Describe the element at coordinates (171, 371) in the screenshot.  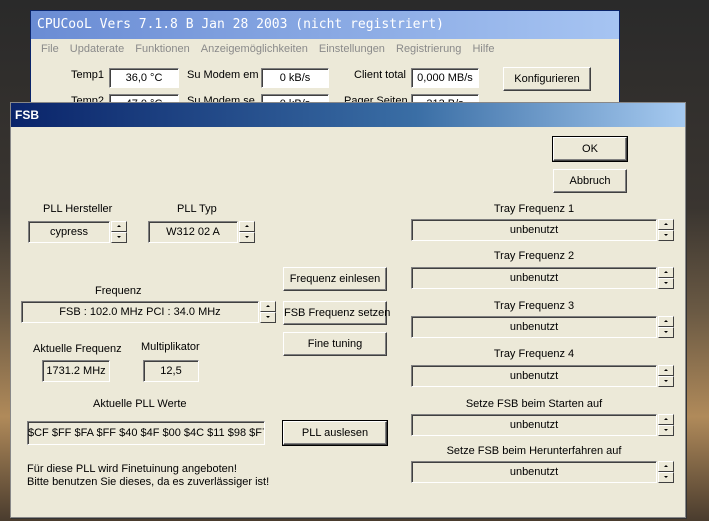
I see `multiplier-value: 12,5` at that location.